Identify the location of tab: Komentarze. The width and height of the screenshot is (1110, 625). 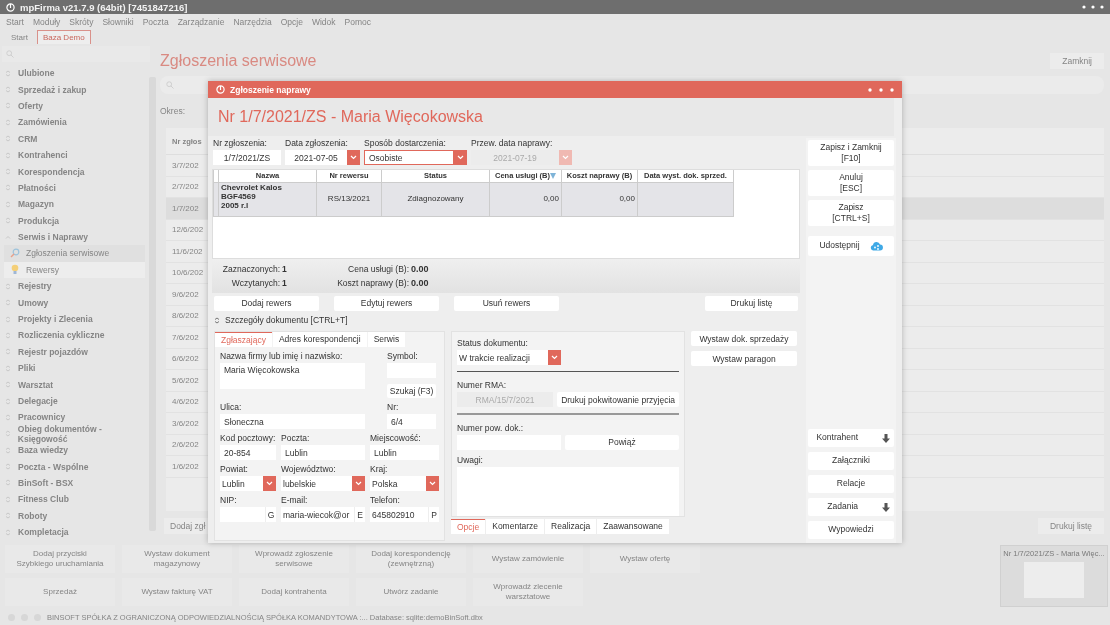
(515, 526).